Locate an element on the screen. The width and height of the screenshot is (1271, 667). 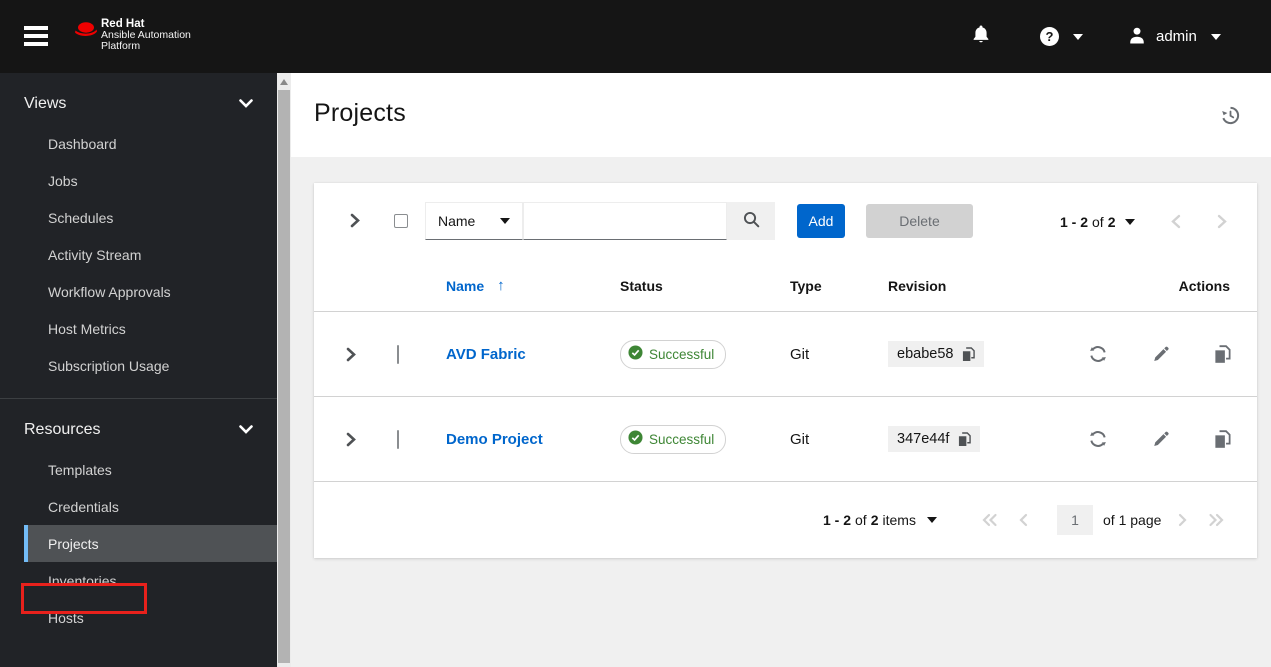
search-button is located at coordinates (751, 221).